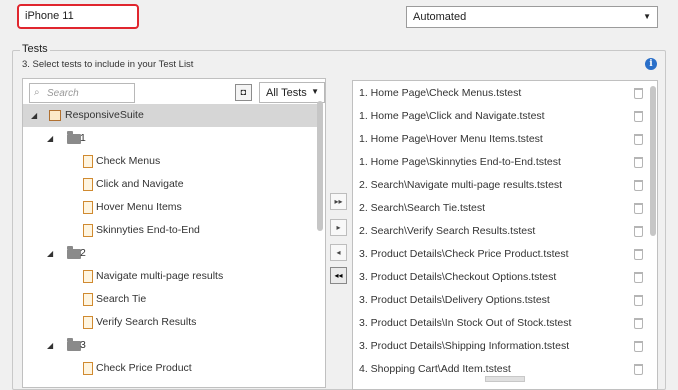 This screenshot has width=678, height=390. What do you see at coordinates (505, 379) in the screenshot?
I see `bottom-handle` at bounding box center [505, 379].